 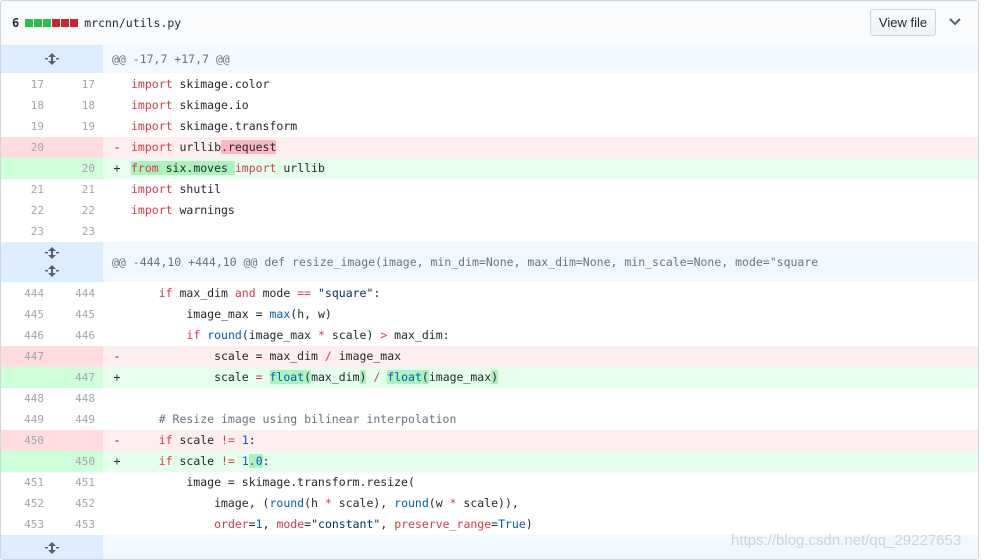 What do you see at coordinates (26, 105) in the screenshot?
I see `old-line-number: 18` at bounding box center [26, 105].